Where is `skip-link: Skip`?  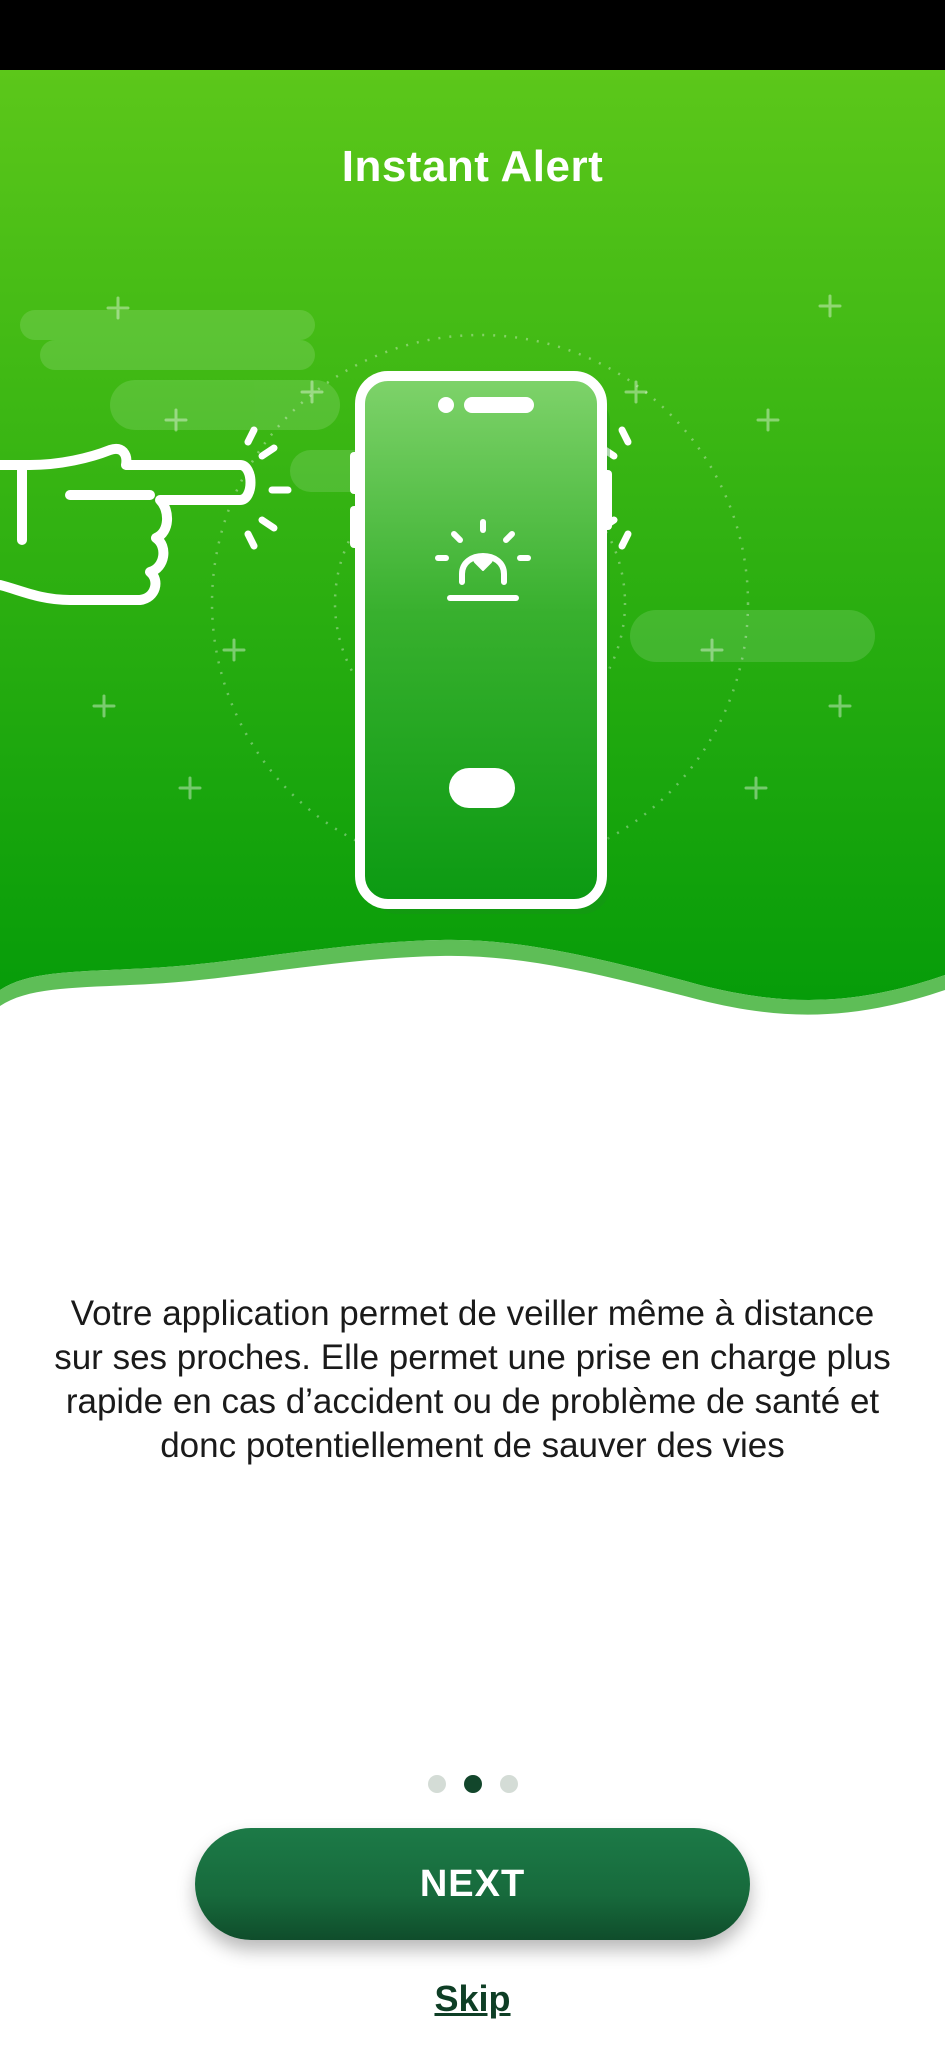
skip-link: Skip is located at coordinates (472, 1999).